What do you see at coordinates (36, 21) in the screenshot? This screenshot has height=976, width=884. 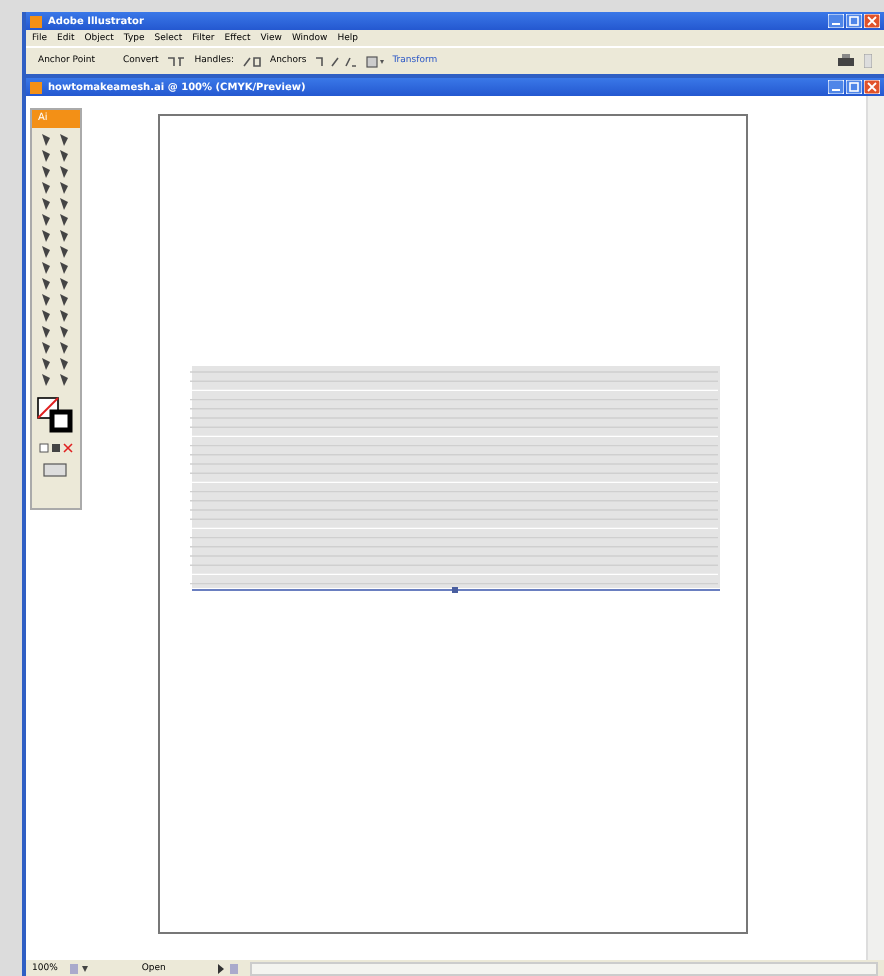 I see `app-icon` at bounding box center [36, 21].